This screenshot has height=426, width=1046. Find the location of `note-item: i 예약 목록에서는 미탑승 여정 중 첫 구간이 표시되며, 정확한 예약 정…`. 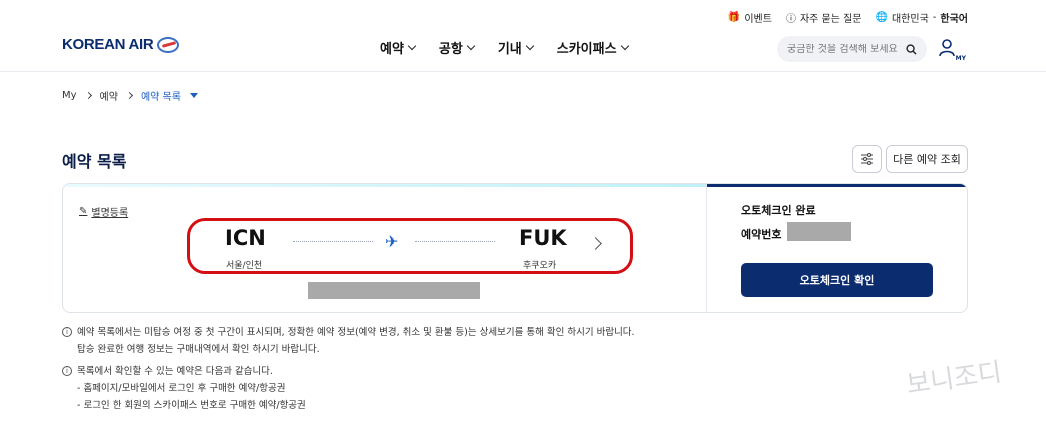

note-item: i 예약 목록에서는 미탑승 여정 중 첫 구간이 표시되며, 정확한 예약 정… is located at coordinates (348, 341).